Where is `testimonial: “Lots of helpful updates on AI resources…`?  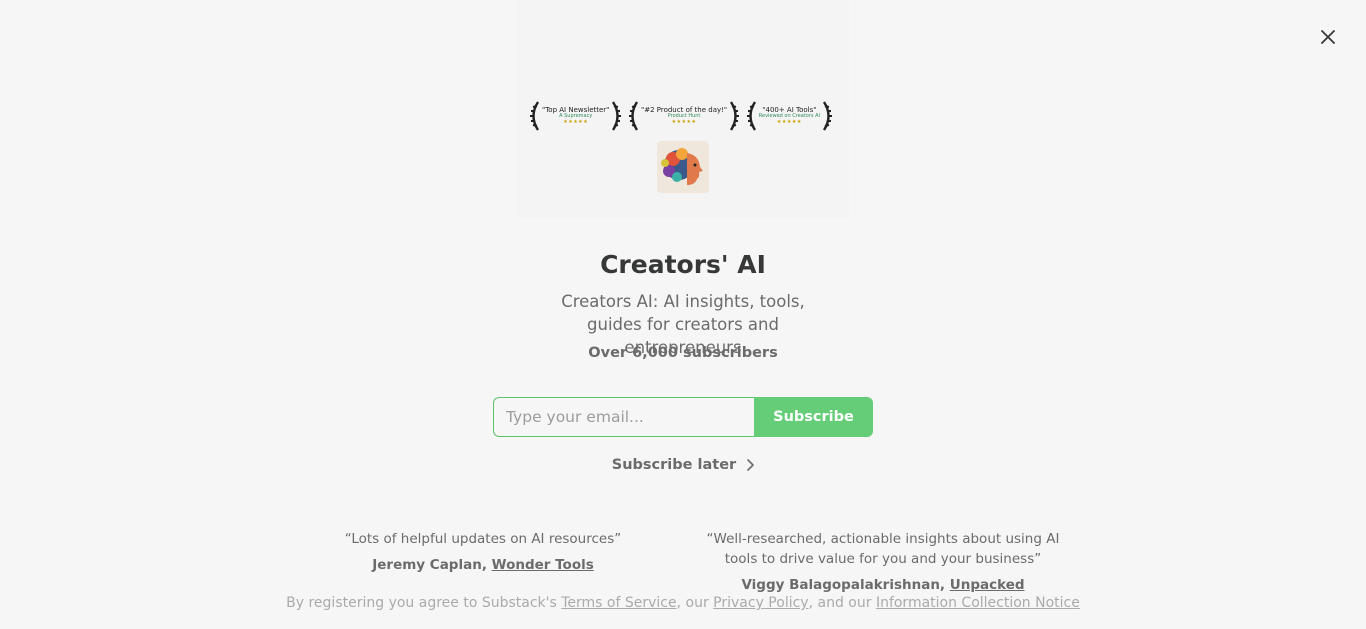 testimonial: “Lots of helpful updates on AI resources… is located at coordinates (483, 551).